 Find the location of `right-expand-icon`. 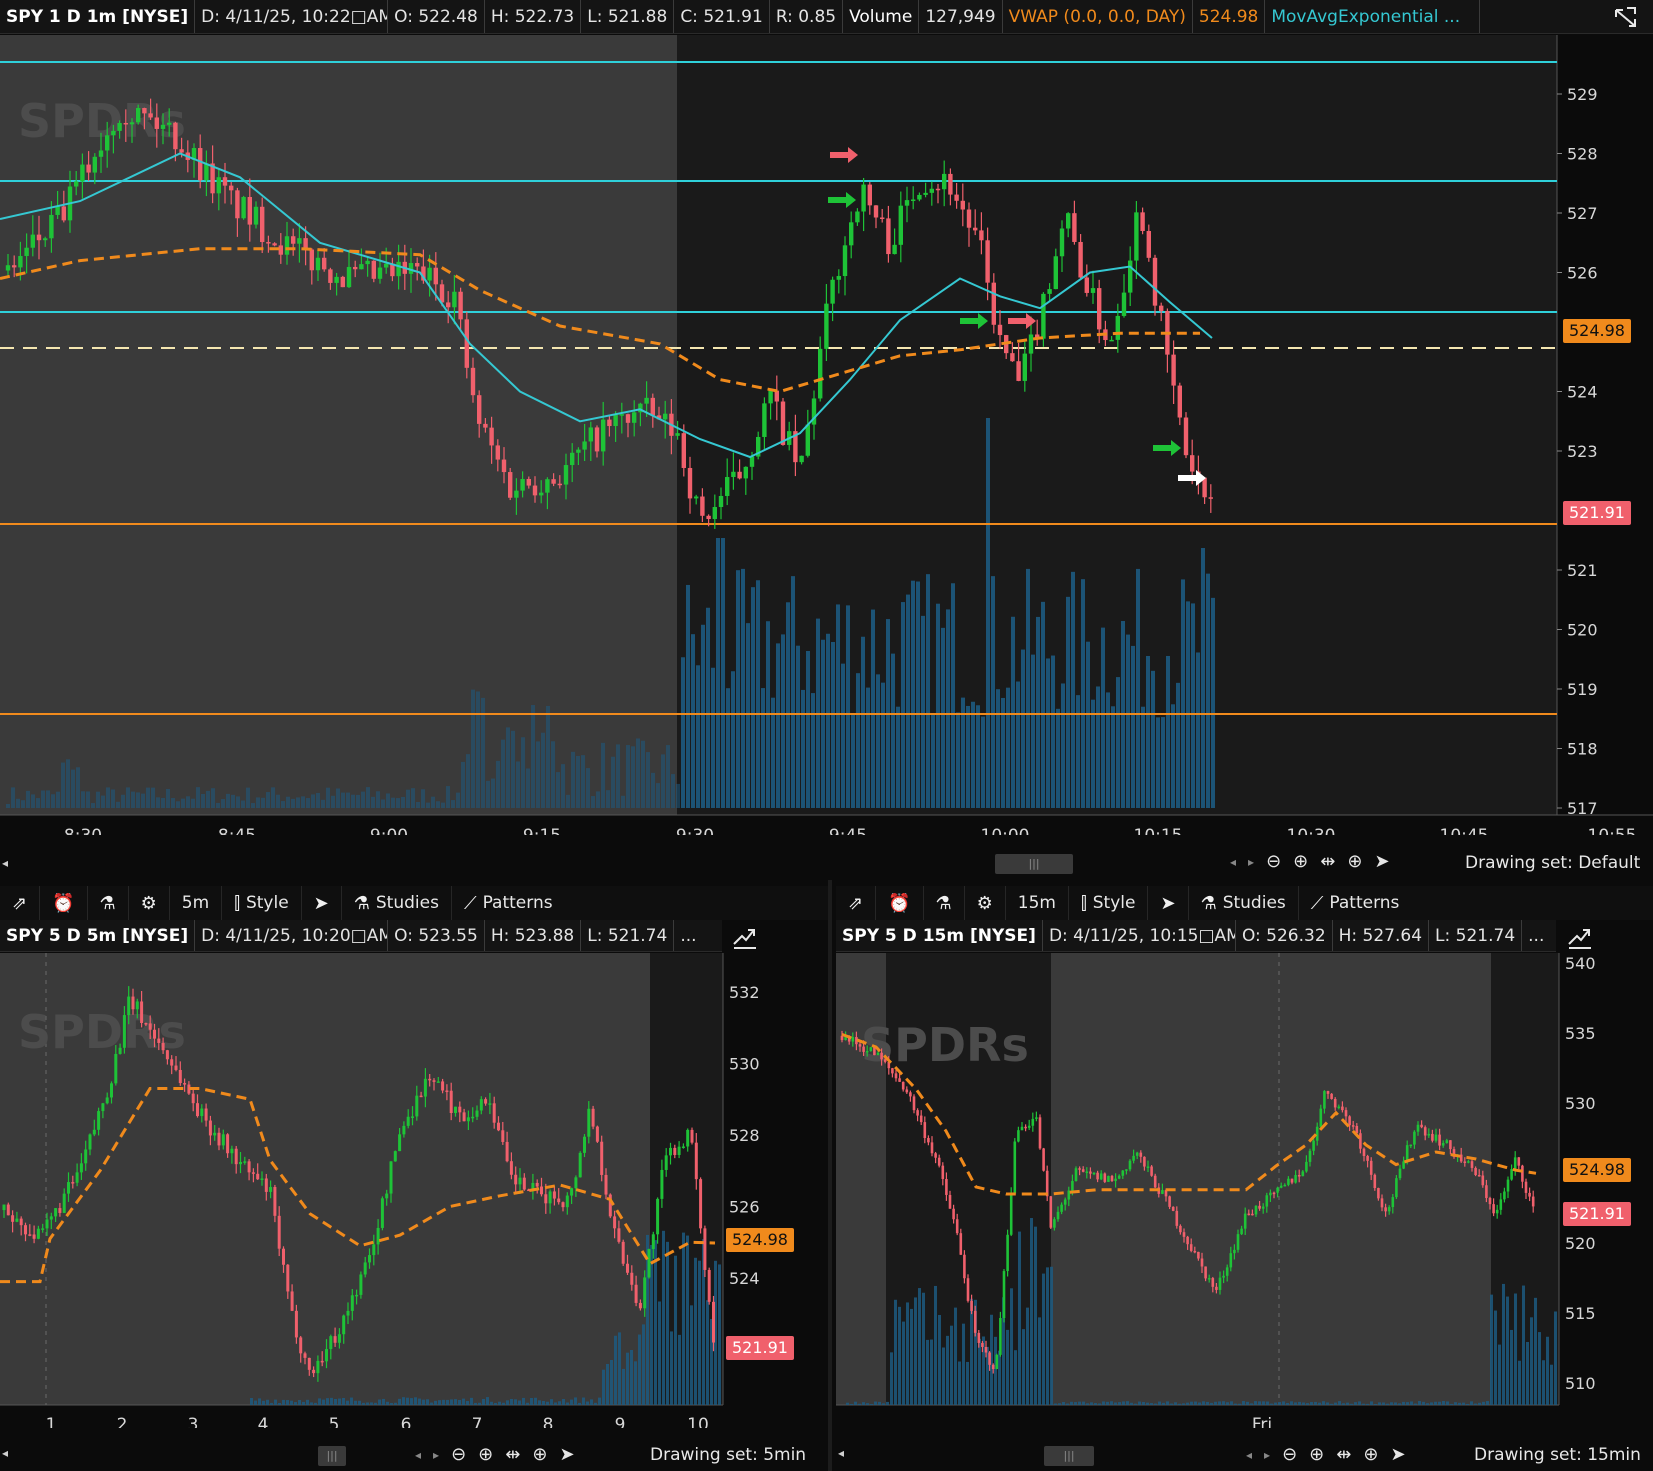

right-expand-icon is located at coordinates (1580, 936).